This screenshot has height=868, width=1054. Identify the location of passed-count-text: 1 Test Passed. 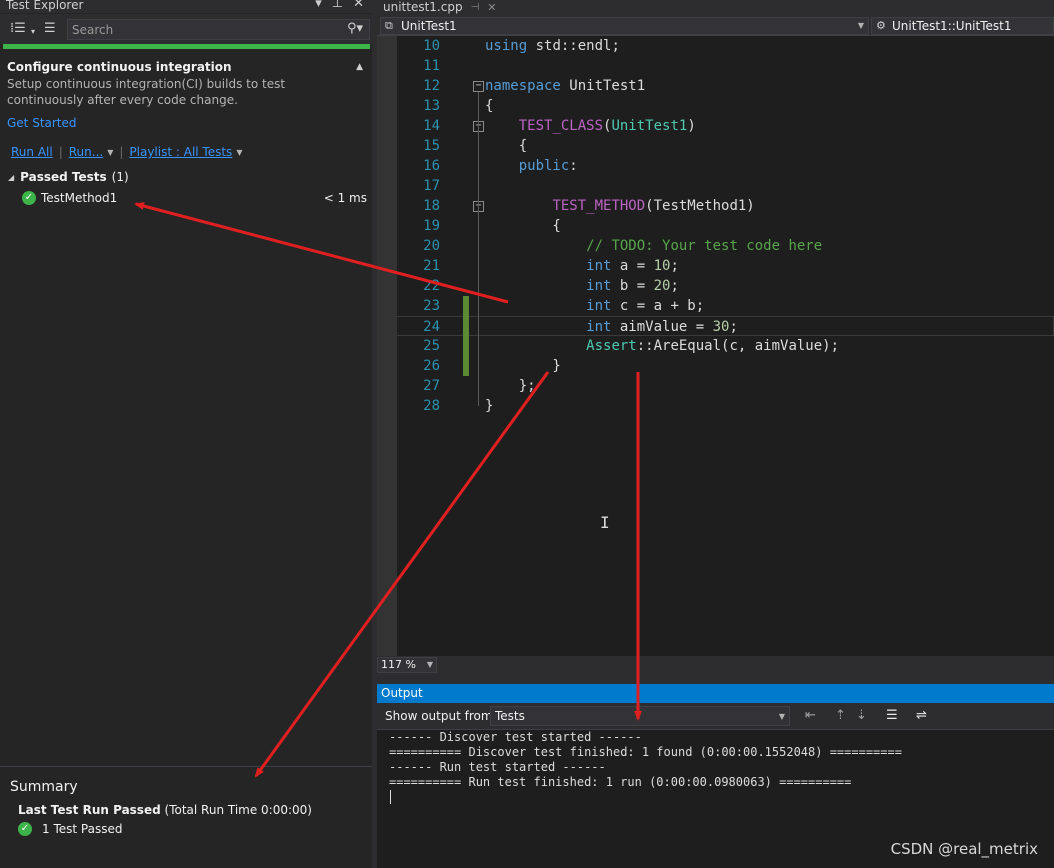
(82, 829).